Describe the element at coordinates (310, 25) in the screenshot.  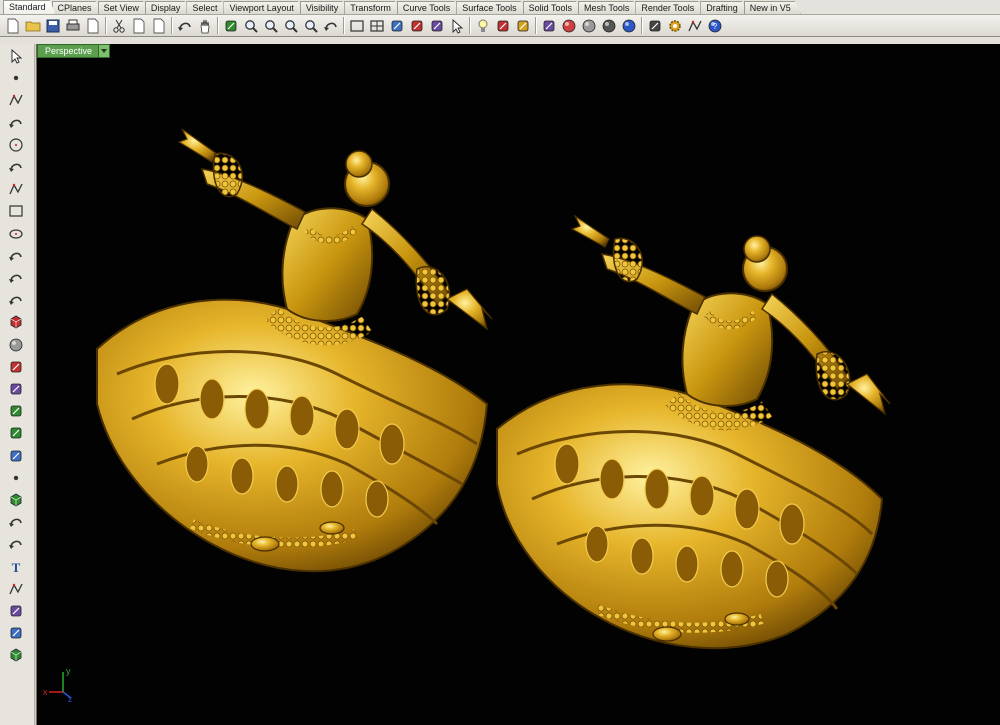
I see `zoom-in-button` at that location.